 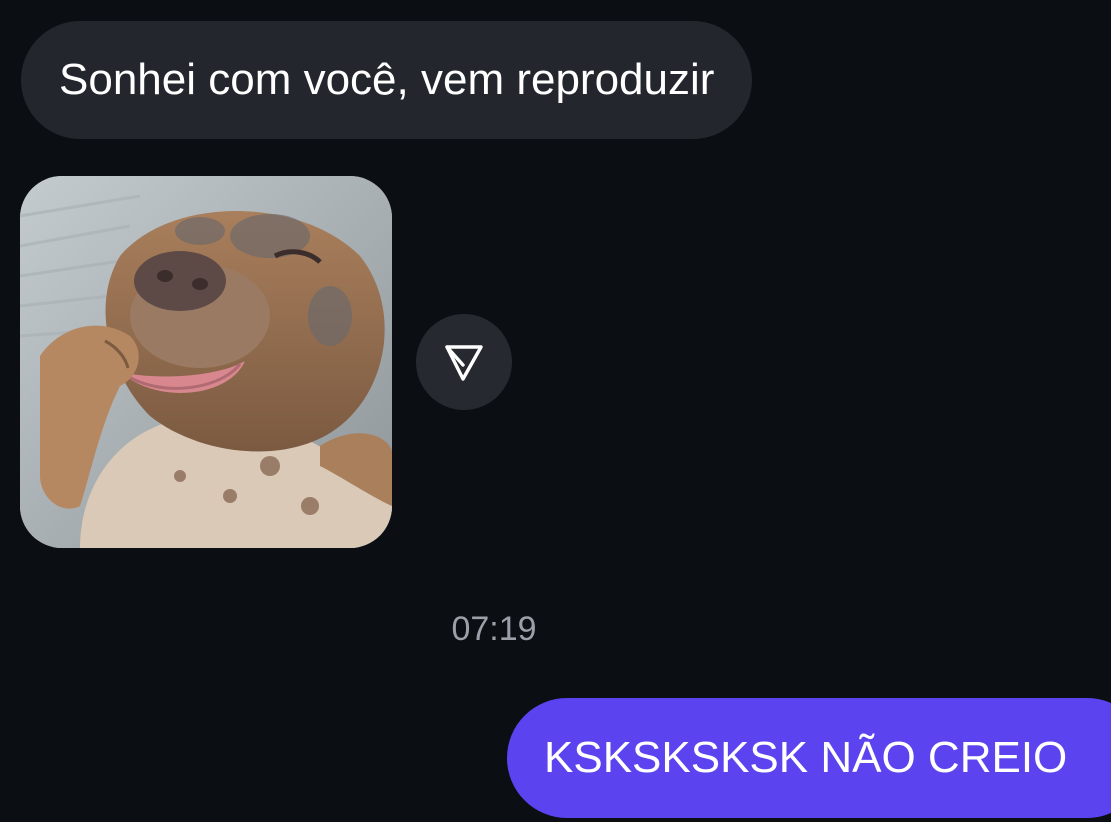 I want to click on share-button, so click(x=464, y=362).